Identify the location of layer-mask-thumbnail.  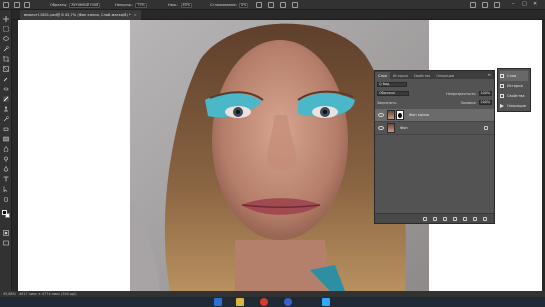
(400, 115).